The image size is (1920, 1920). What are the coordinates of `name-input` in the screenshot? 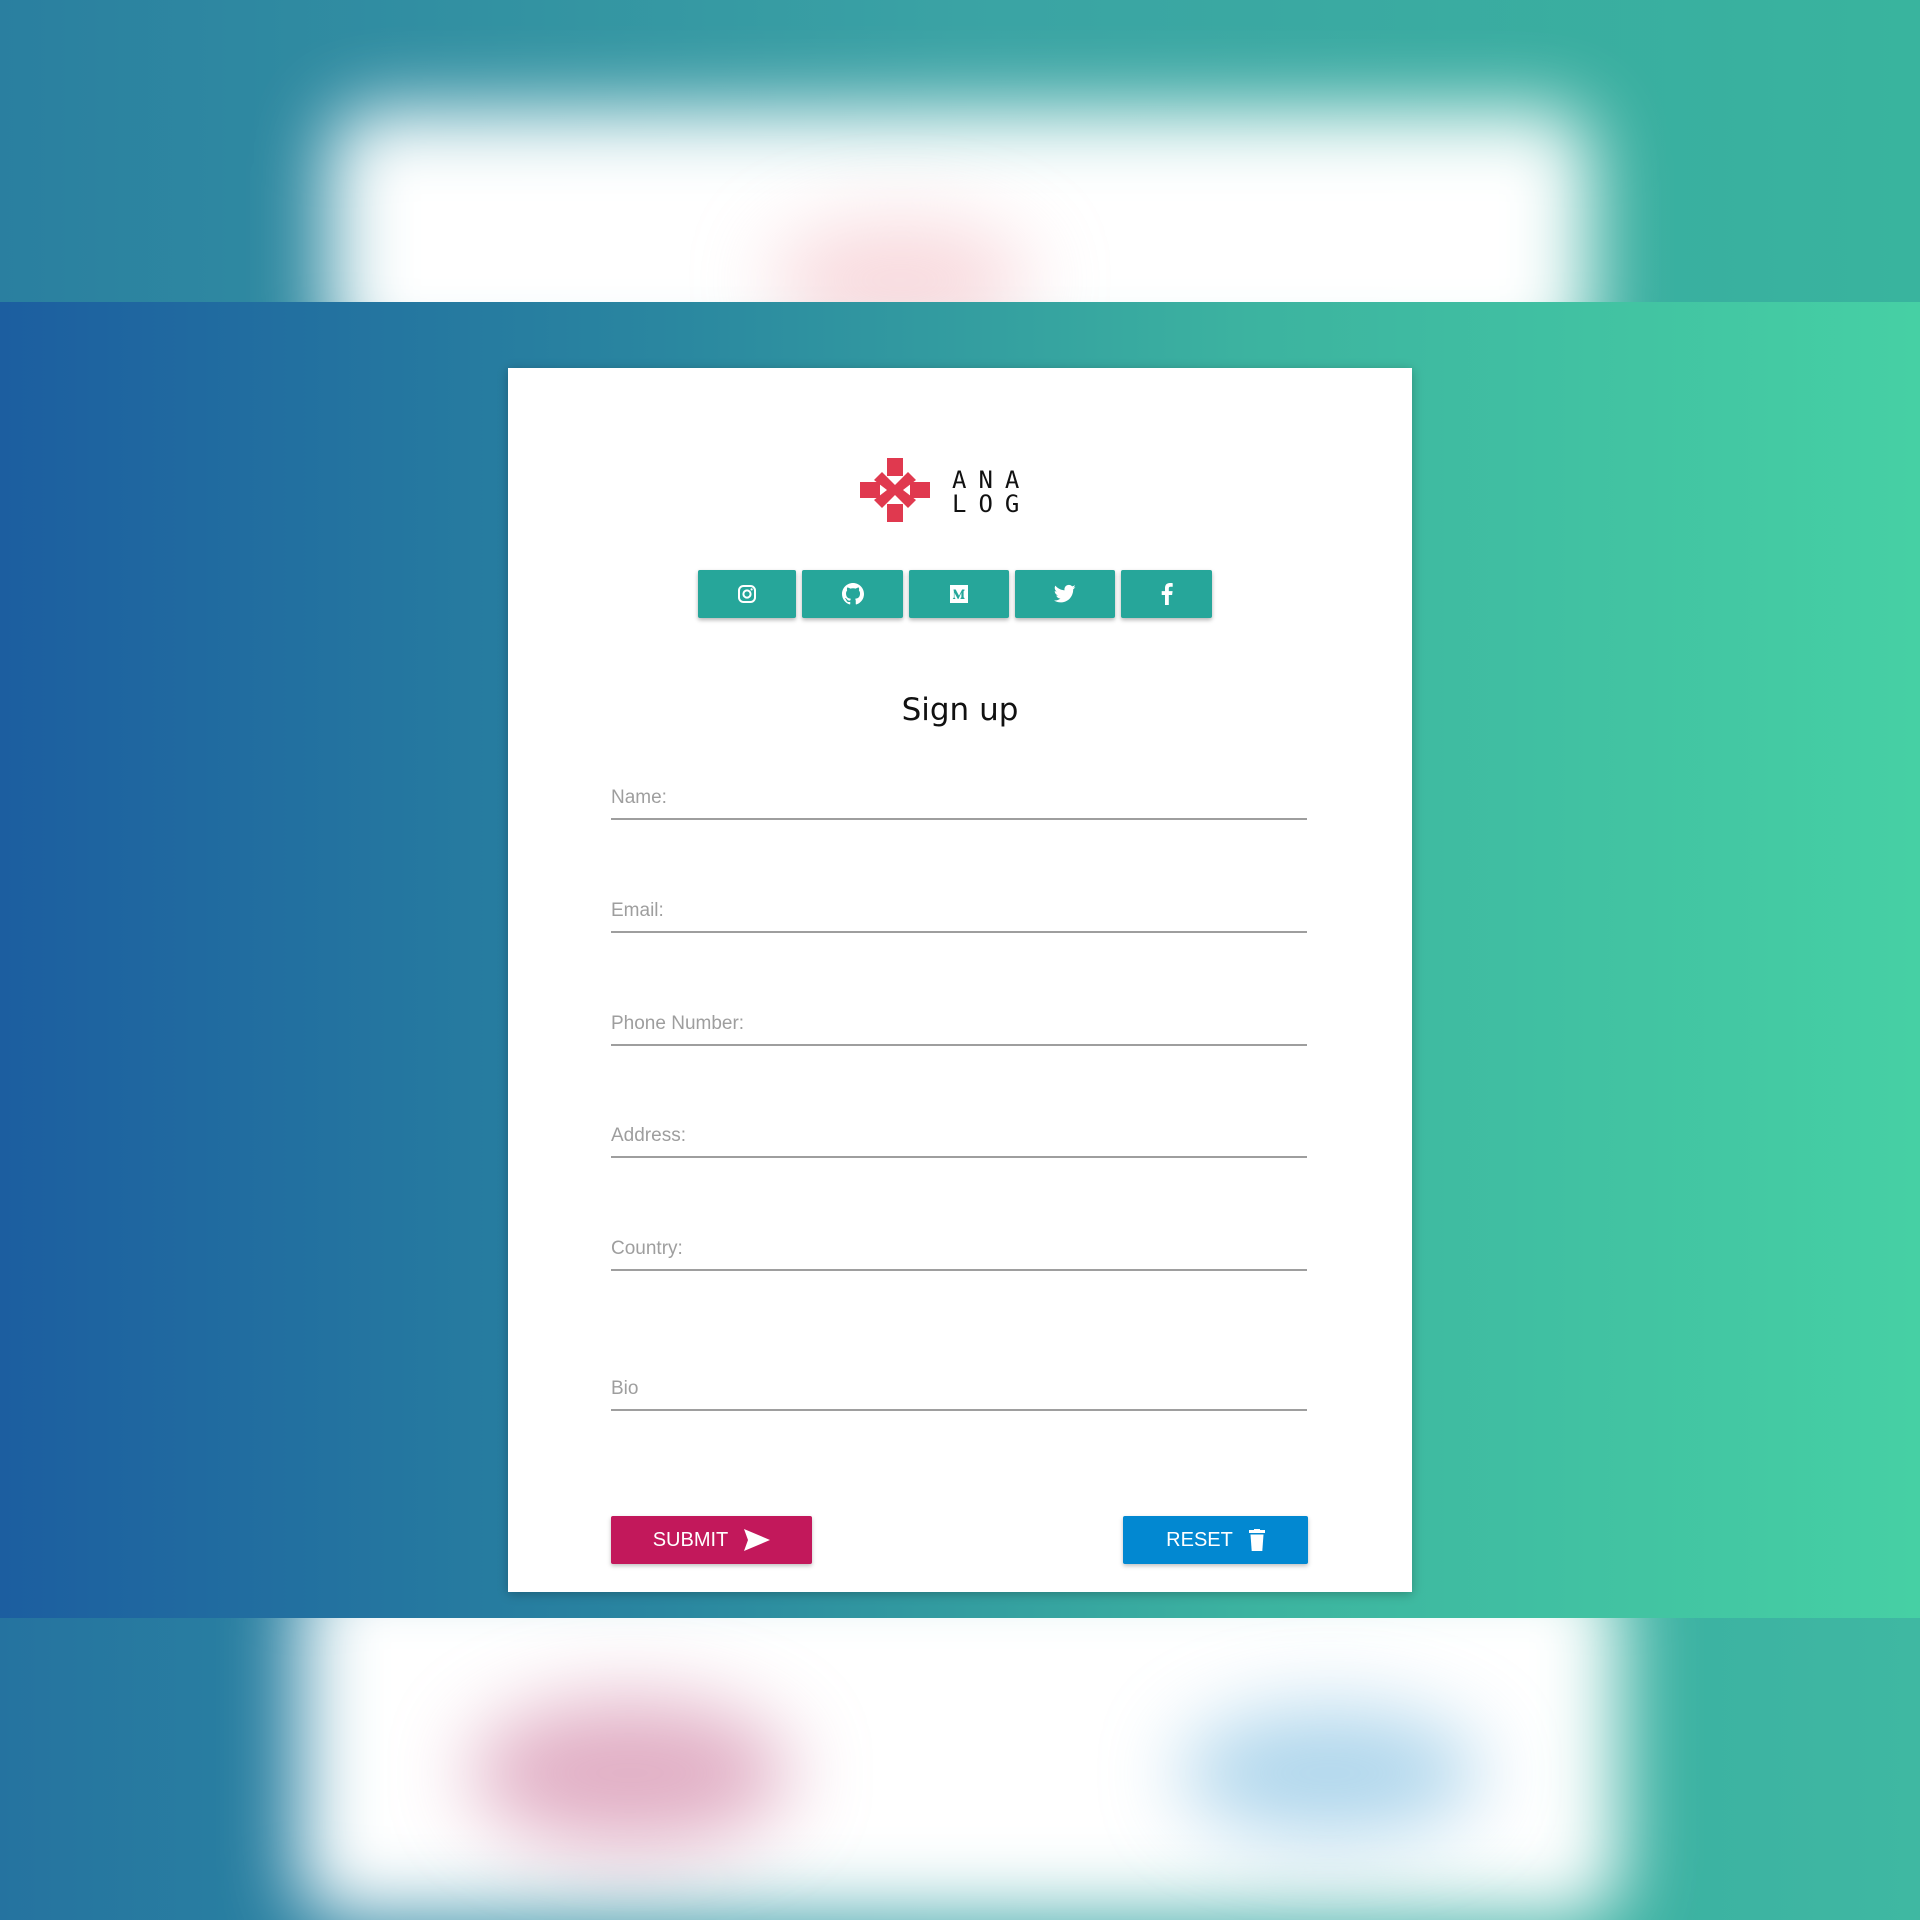 It's located at (959, 798).